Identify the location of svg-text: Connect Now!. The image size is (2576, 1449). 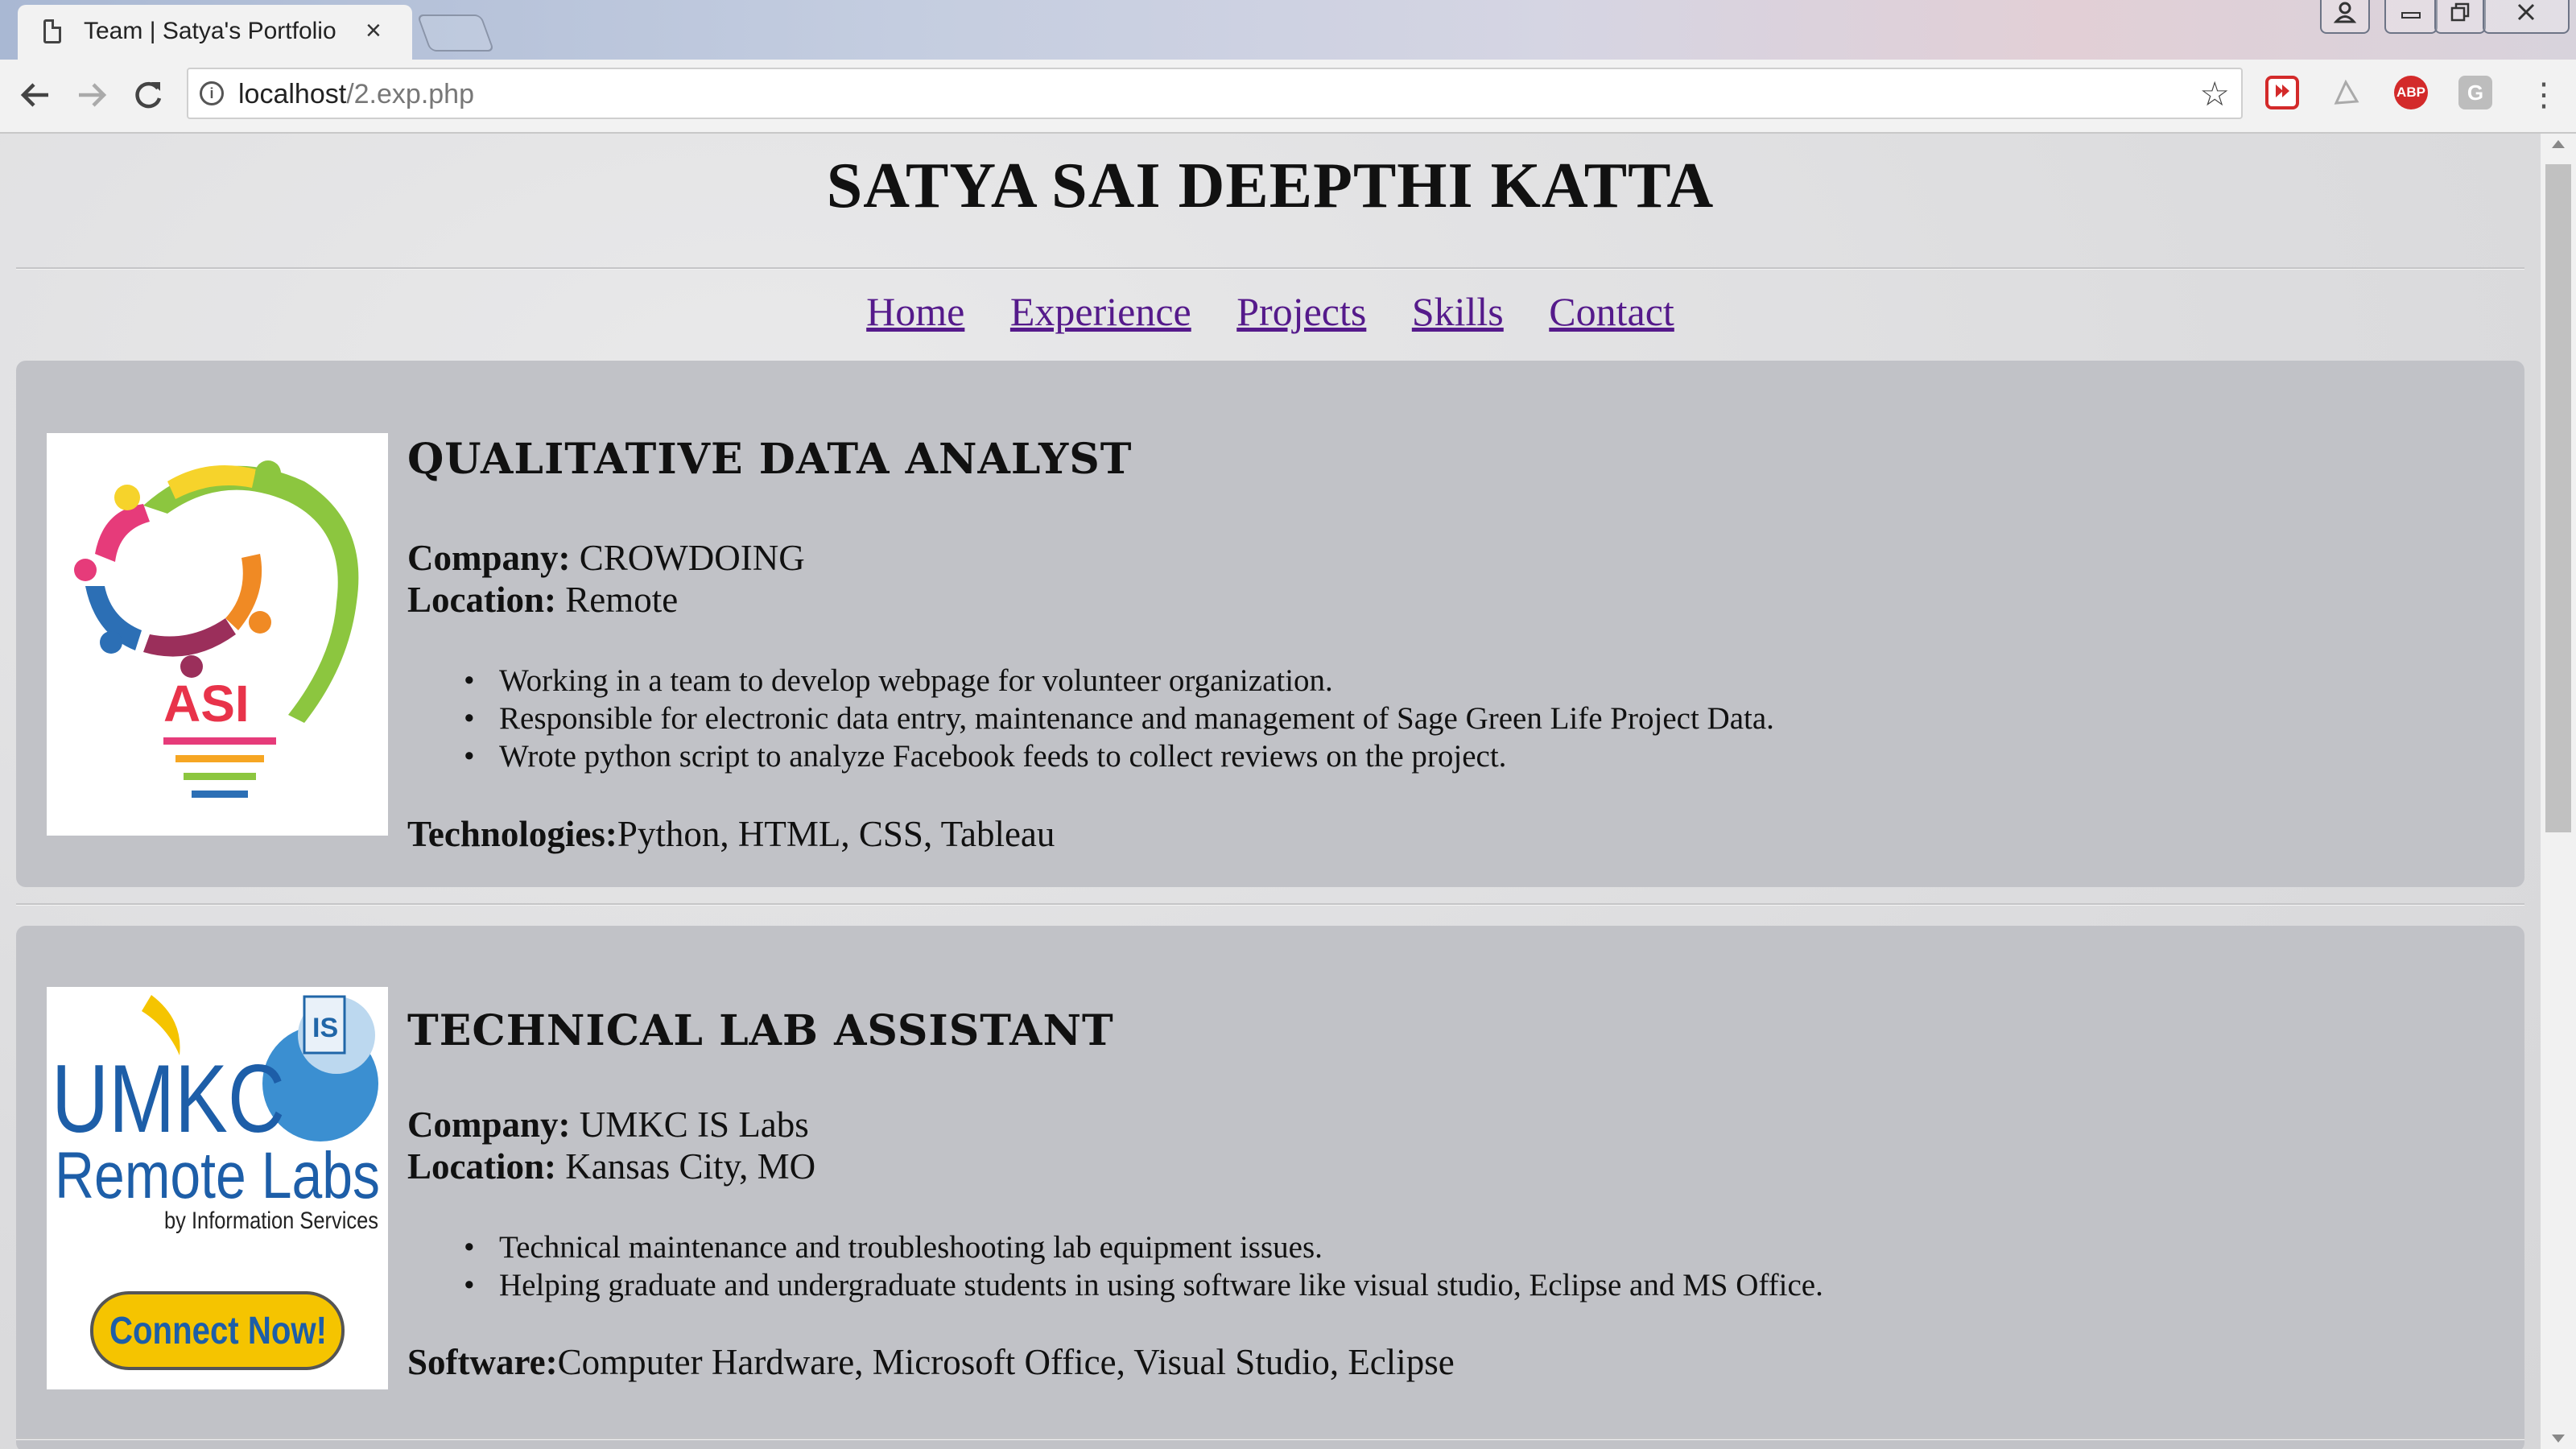
(218, 1331).